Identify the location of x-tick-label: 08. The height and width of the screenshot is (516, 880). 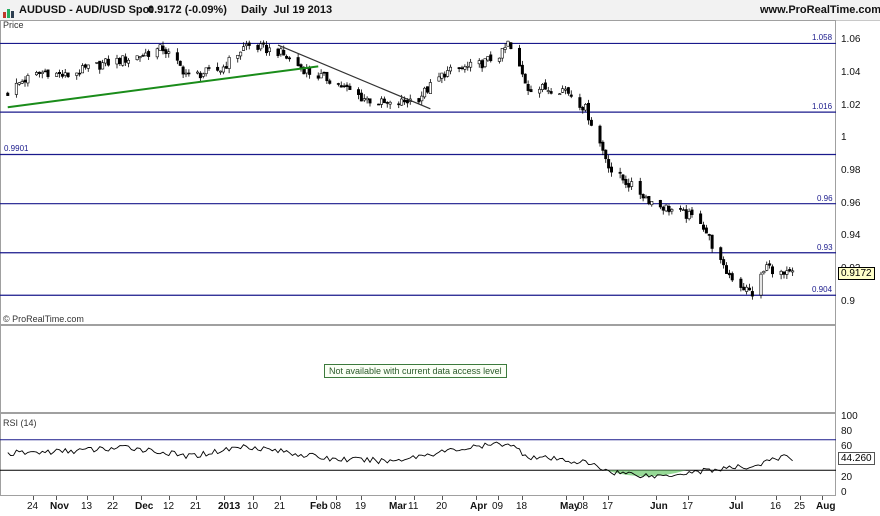
(336, 506).